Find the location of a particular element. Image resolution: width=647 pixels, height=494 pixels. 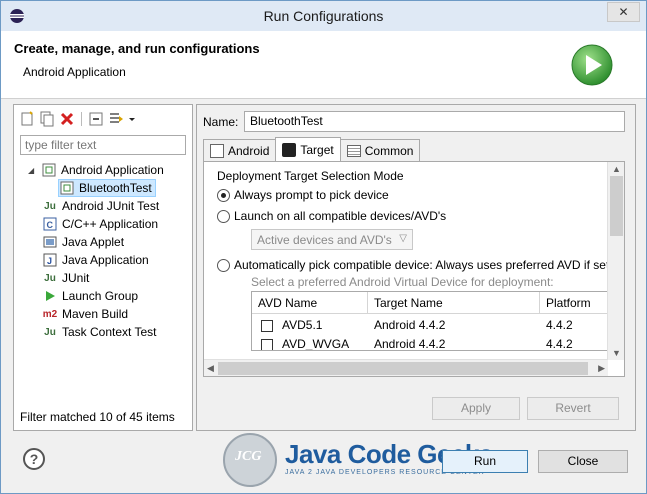

target-tab-icon is located at coordinates (289, 149).